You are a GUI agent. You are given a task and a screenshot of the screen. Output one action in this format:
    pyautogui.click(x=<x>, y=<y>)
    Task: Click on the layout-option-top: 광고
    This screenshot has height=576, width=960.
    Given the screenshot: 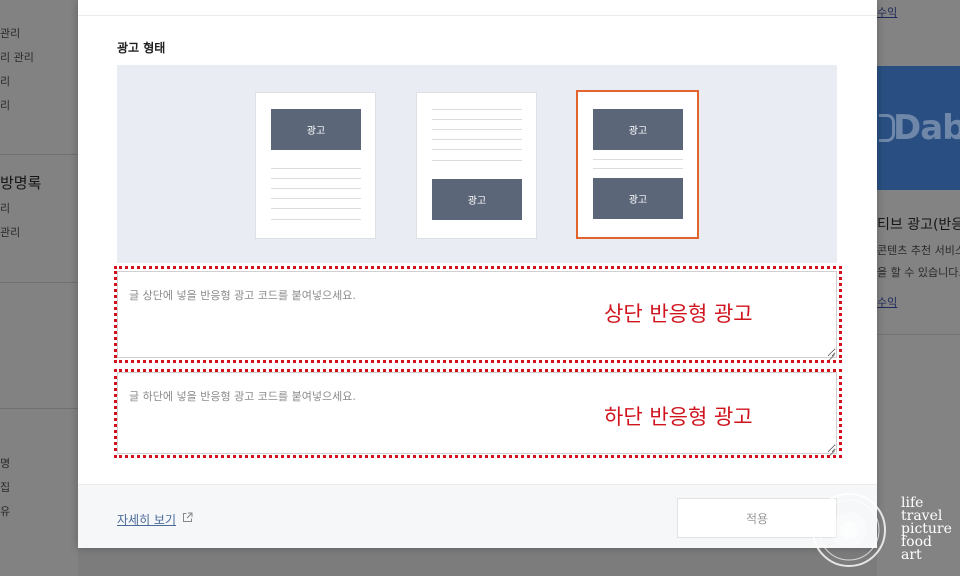 What is the action you would take?
    pyautogui.click(x=315, y=165)
    